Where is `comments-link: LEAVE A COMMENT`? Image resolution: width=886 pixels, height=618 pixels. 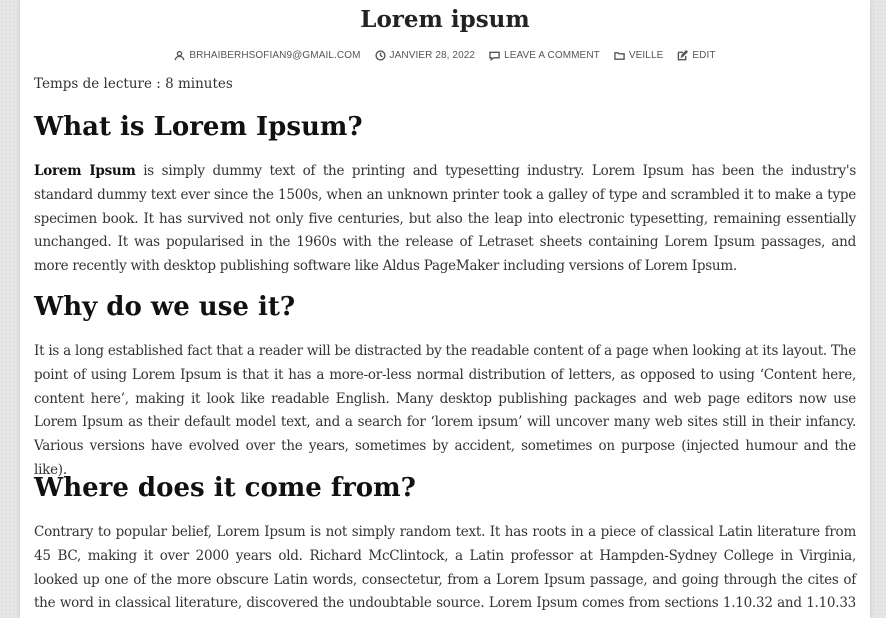
comments-link: LEAVE A COMMENT is located at coordinates (552, 55).